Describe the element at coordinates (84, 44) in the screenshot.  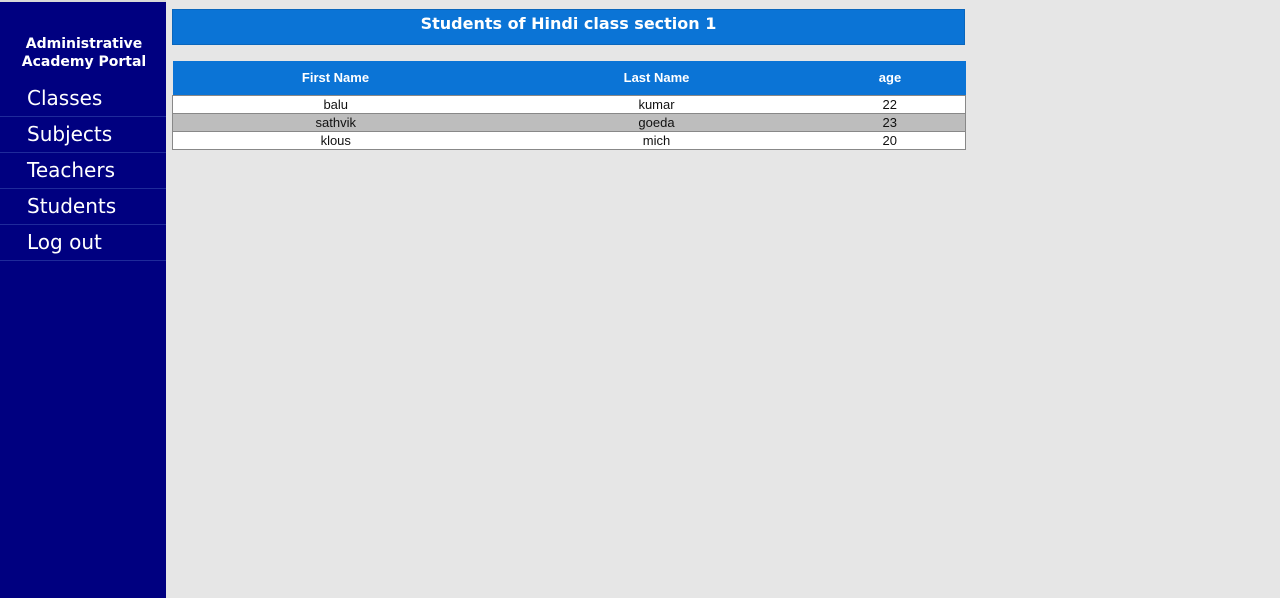
I see `brand-line-1: Administrative` at that location.